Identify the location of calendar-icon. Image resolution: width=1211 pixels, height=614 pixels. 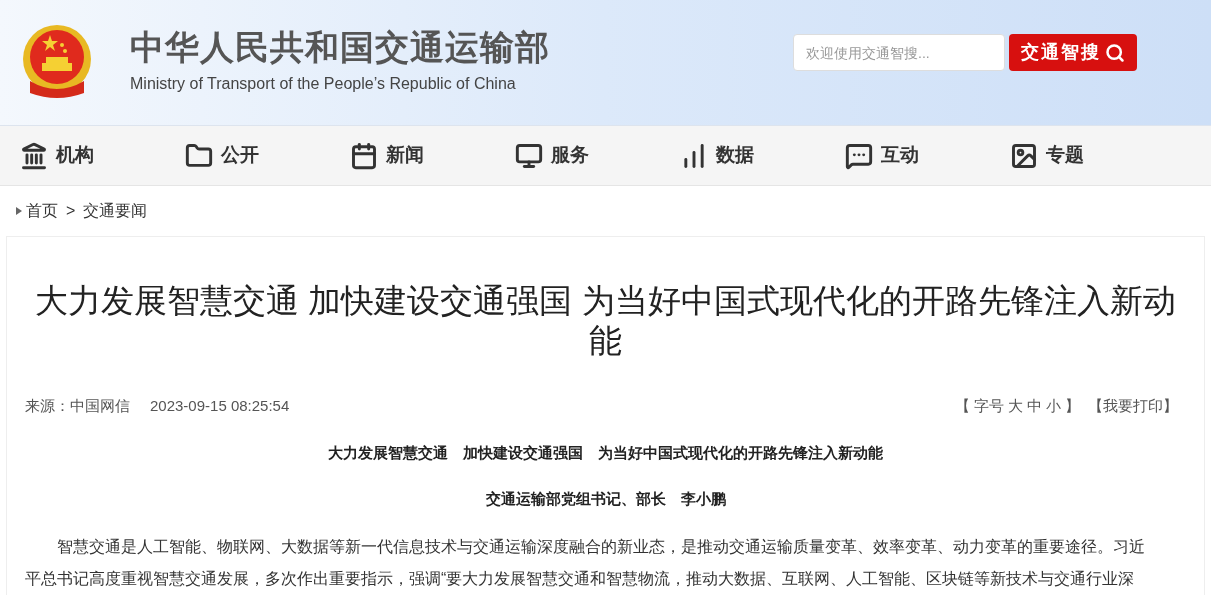
(364, 155).